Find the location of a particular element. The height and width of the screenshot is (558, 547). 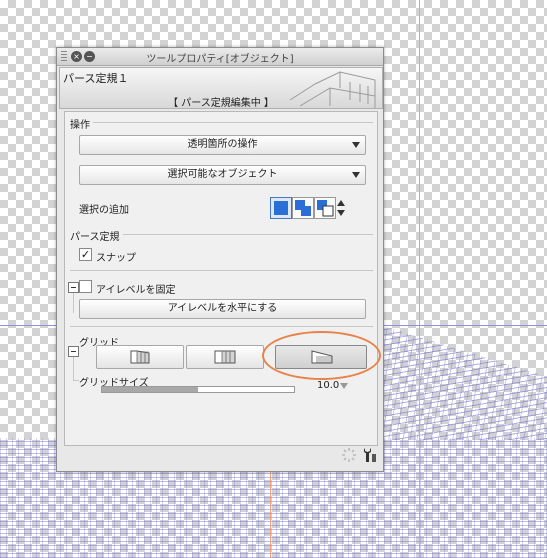

grid-size-slider-fill is located at coordinates (150, 389).